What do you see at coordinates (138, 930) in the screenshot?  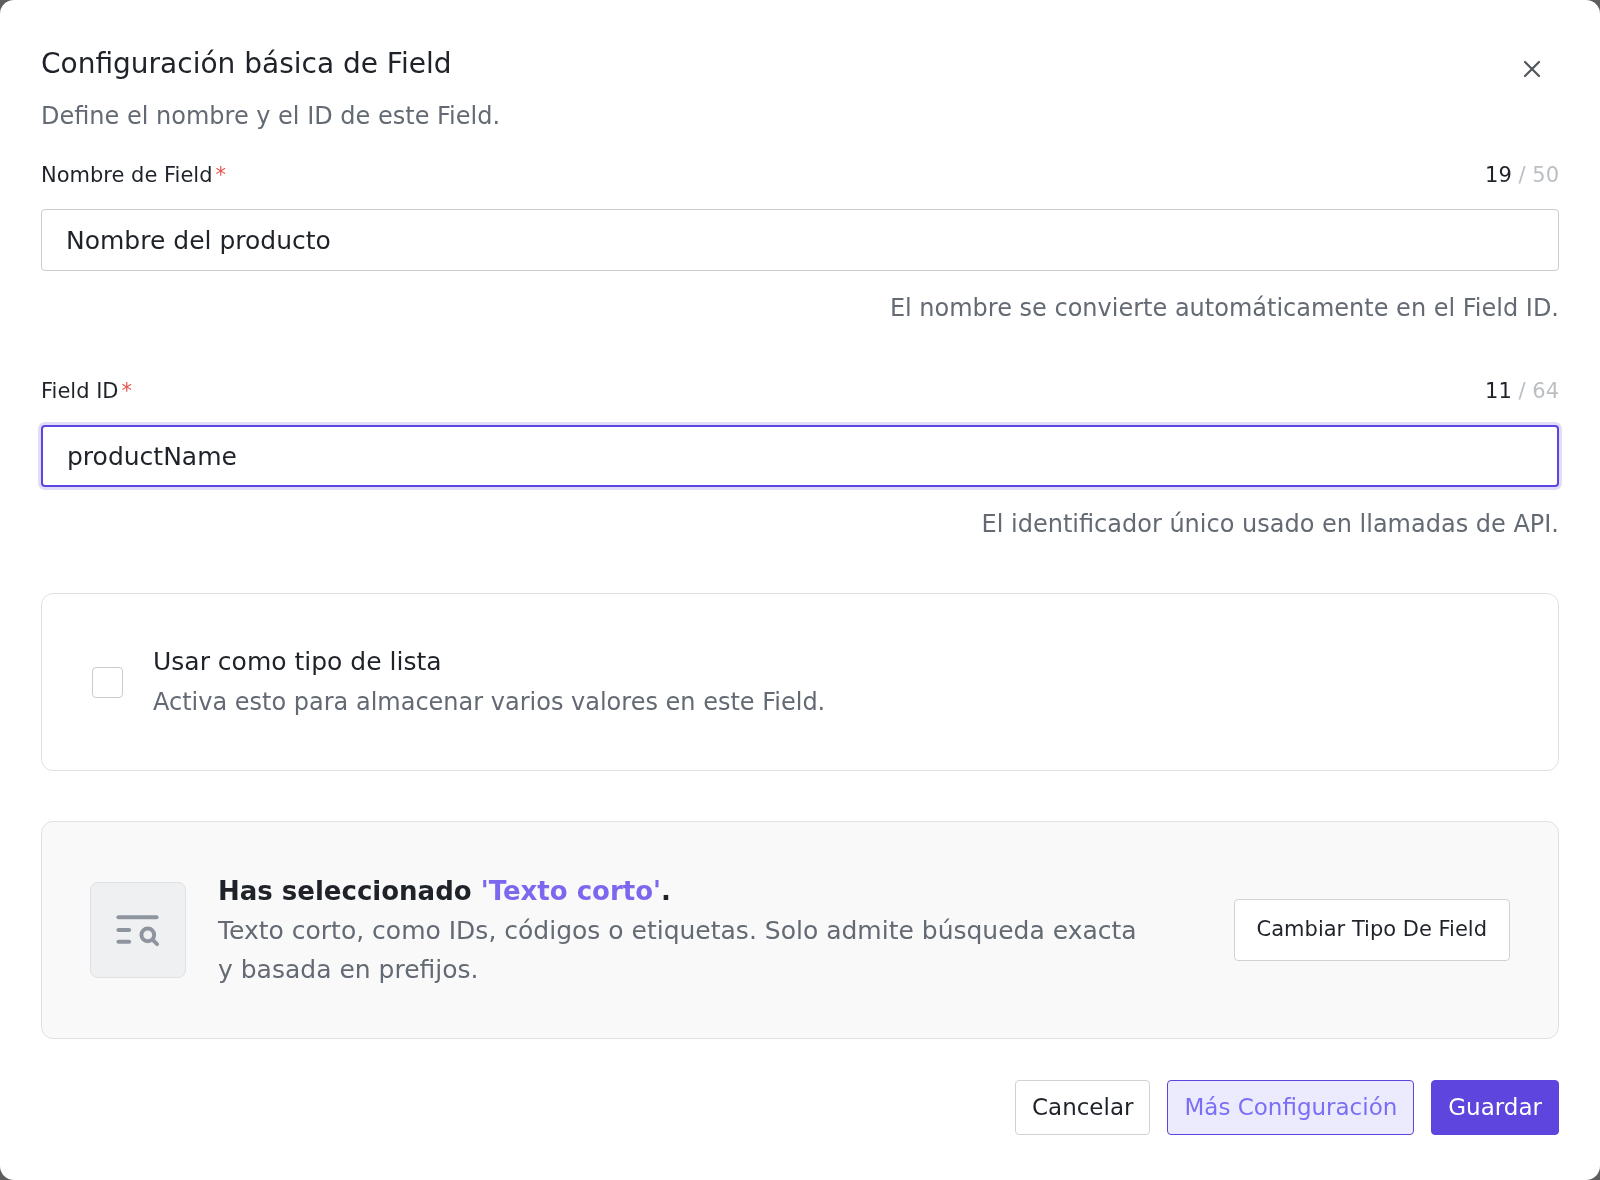 I see `text-search-icon` at bounding box center [138, 930].